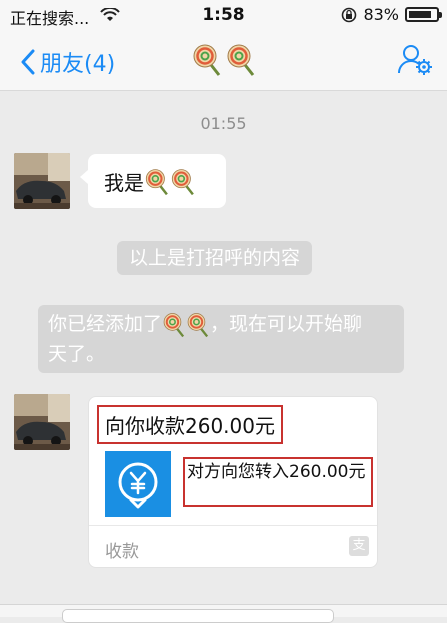 This screenshot has height=623, width=447. What do you see at coordinates (381, 14) in the screenshot?
I see `battery-percent: 83%` at bounding box center [381, 14].